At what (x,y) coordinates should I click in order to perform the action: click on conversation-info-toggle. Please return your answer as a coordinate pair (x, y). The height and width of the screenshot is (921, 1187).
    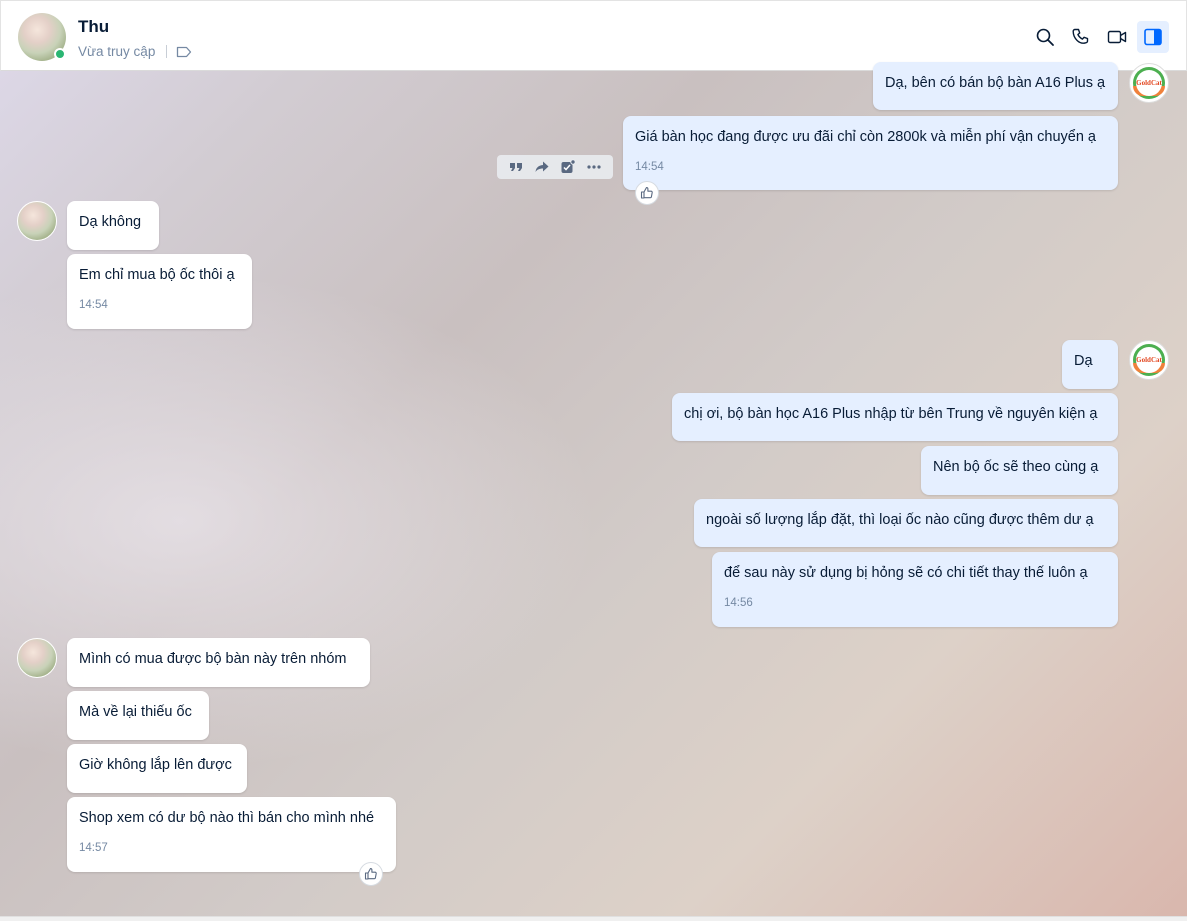
    Looking at the image, I should click on (1153, 37).